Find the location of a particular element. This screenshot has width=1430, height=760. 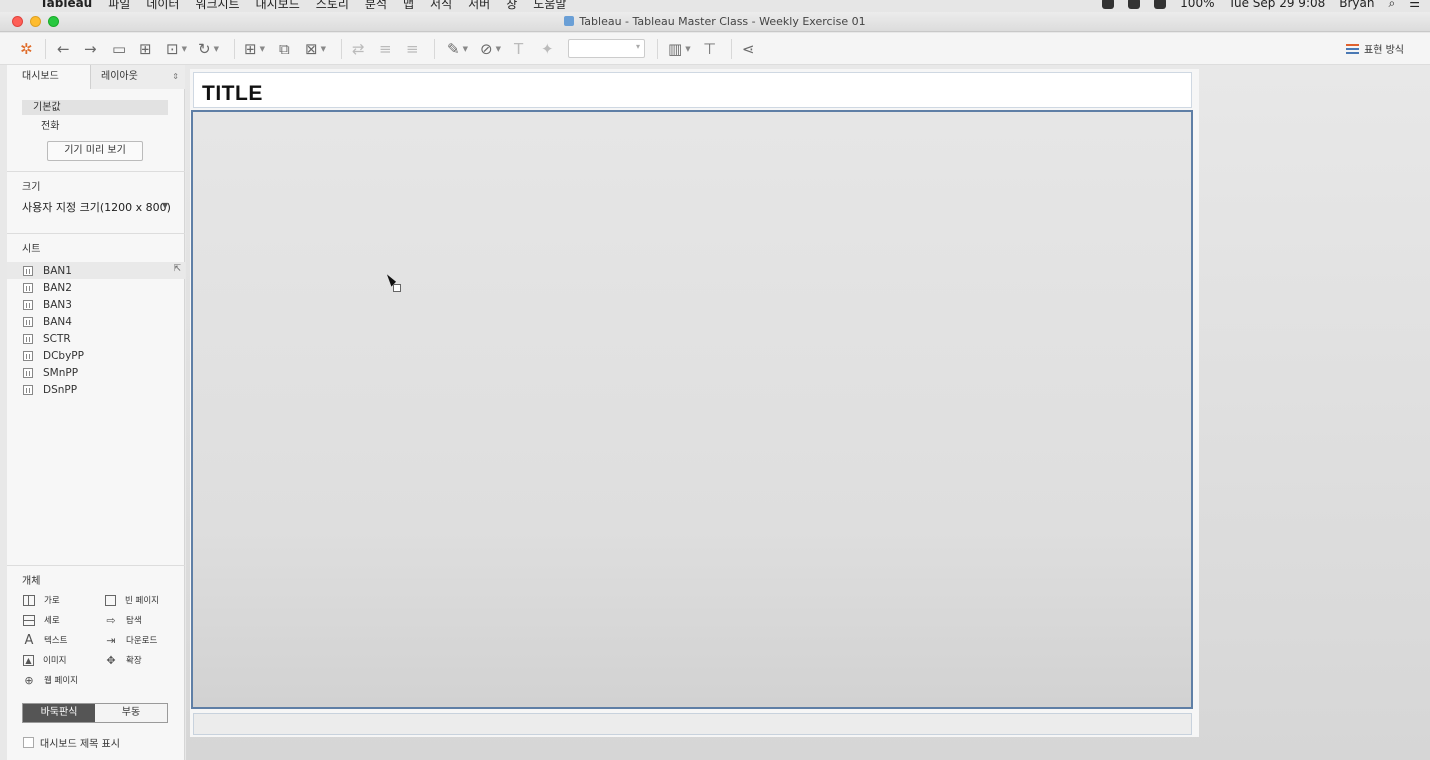

menu-list-icon: ☰ is located at coordinates (1414, 5).